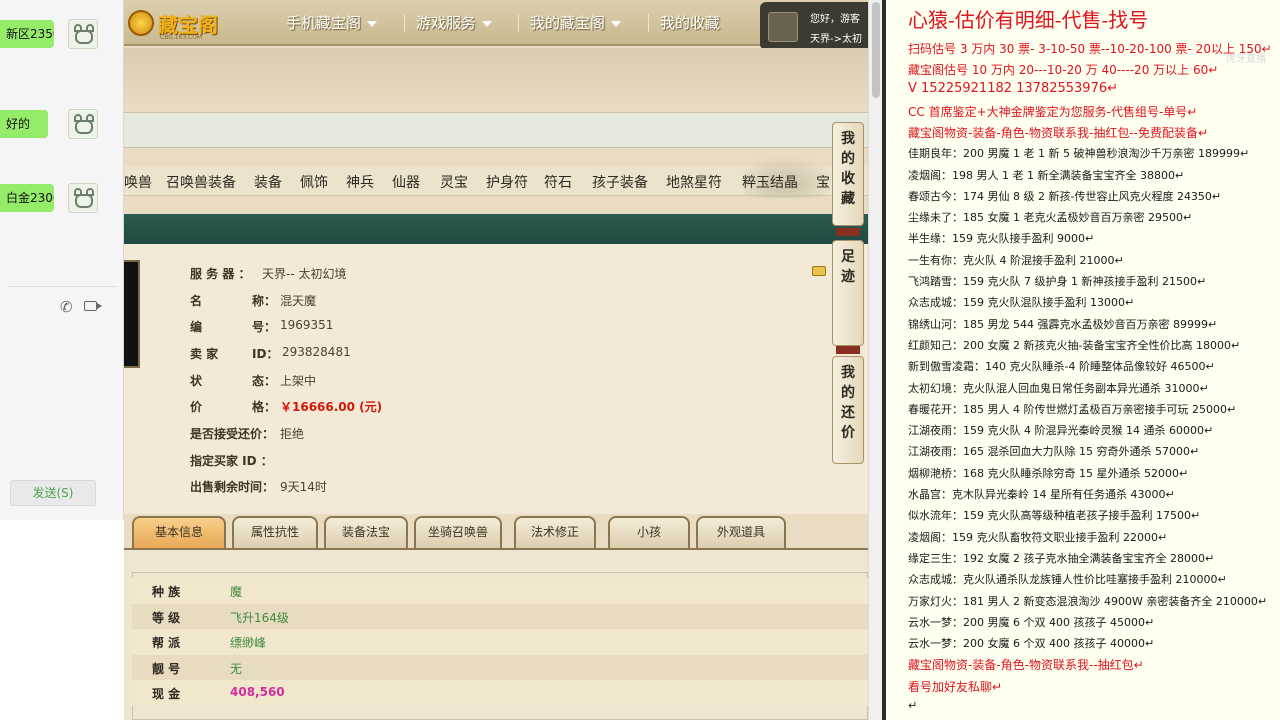 The height and width of the screenshot is (720, 1280). What do you see at coordinates (201, 182) in the screenshot?
I see `category-item: 召唤兽装备` at bounding box center [201, 182].